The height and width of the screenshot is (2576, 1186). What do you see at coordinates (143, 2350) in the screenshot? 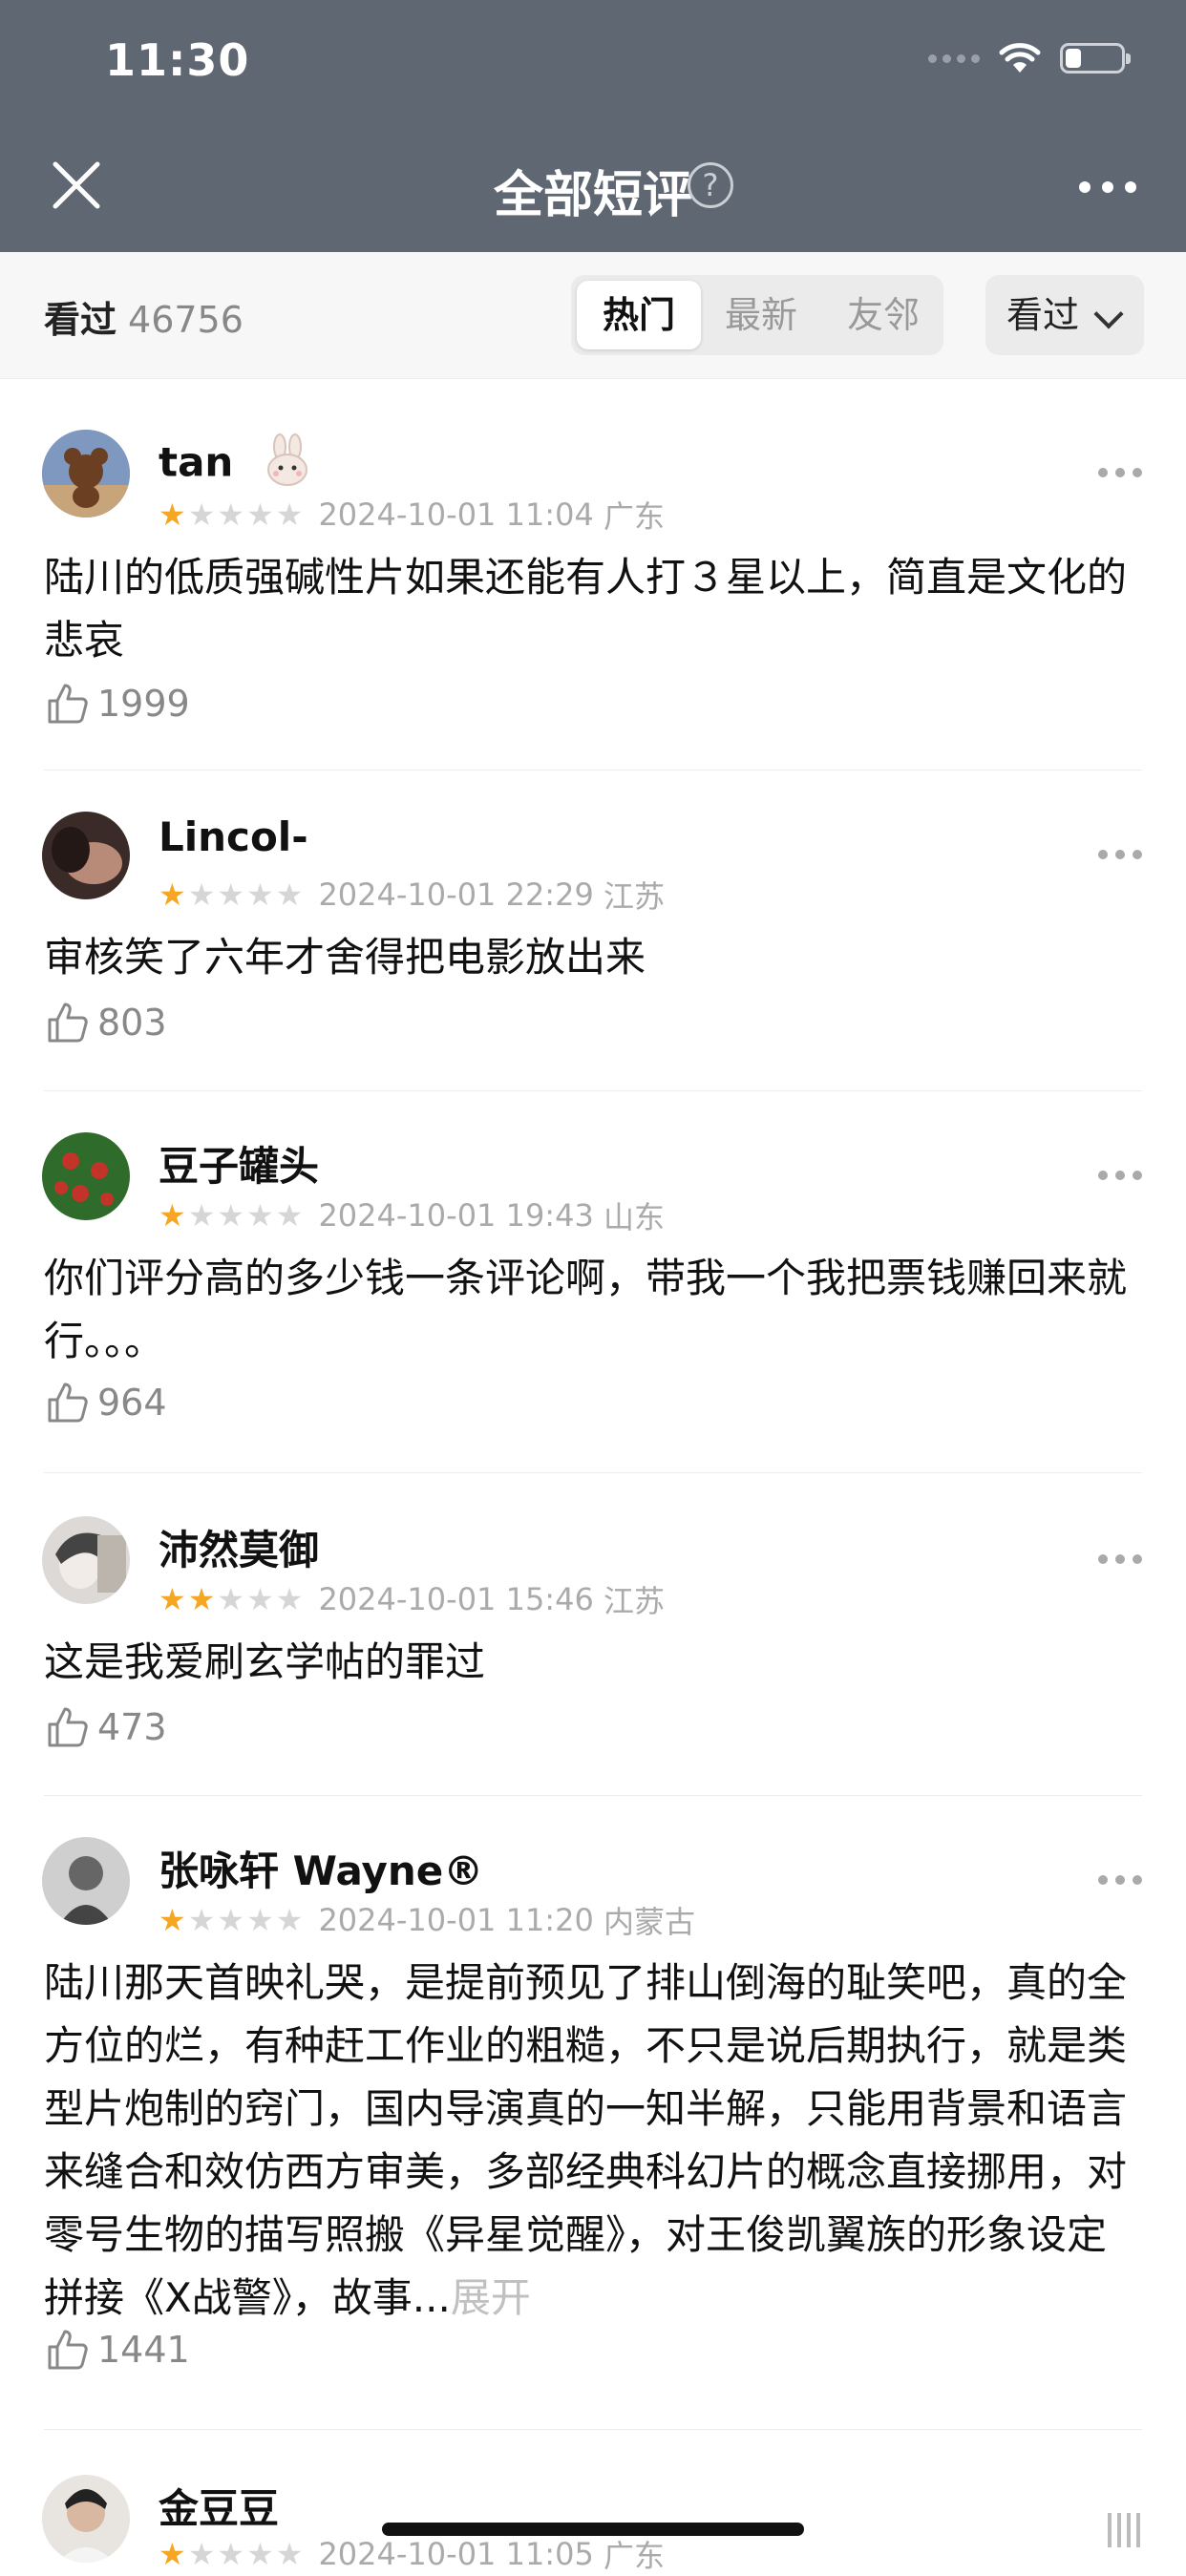
I see `like-count: 1441` at bounding box center [143, 2350].